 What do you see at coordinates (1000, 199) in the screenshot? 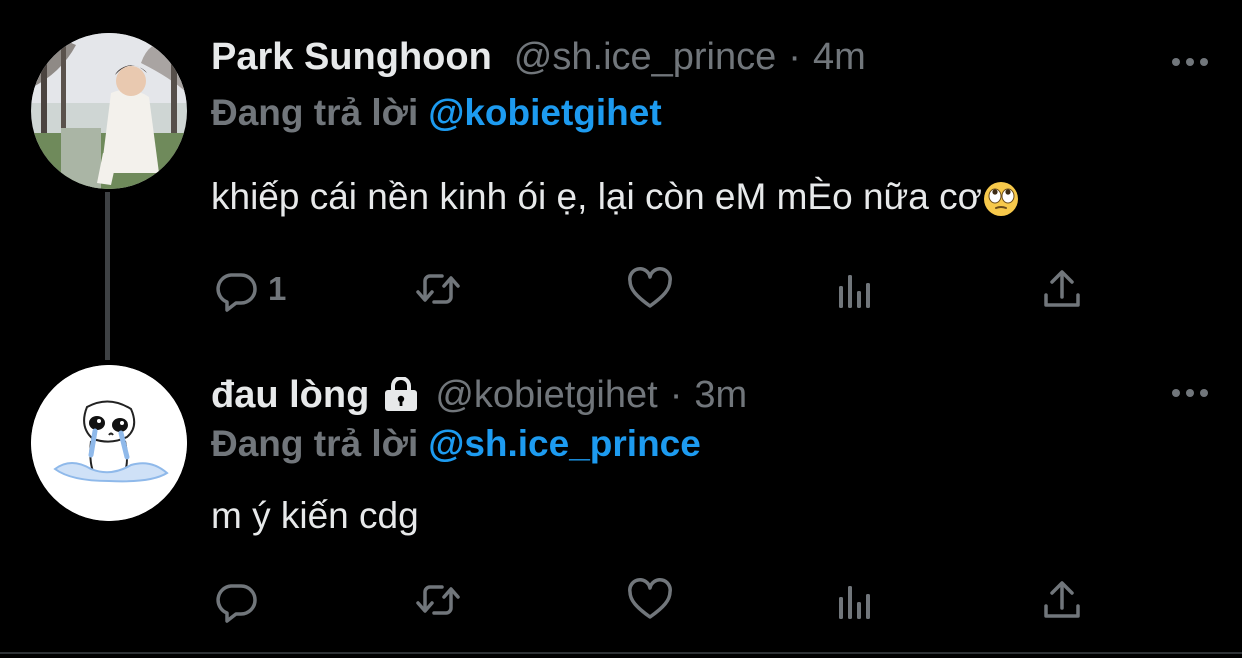
I see `face-with-rolling-eyes-icon` at bounding box center [1000, 199].